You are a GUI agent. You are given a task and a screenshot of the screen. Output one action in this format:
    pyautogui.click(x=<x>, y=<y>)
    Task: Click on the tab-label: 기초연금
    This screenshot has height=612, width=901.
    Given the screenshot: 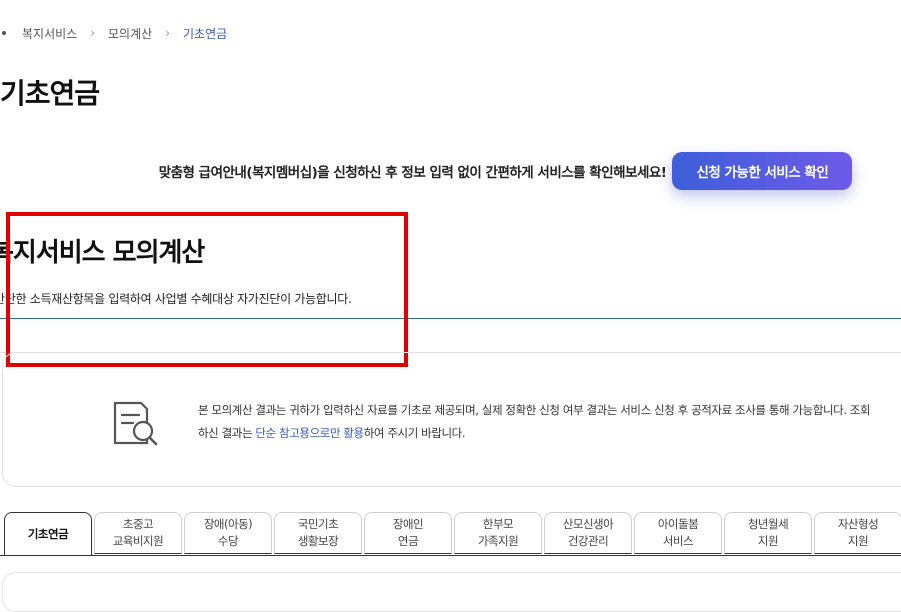 What is the action you would take?
    pyautogui.click(x=48, y=533)
    